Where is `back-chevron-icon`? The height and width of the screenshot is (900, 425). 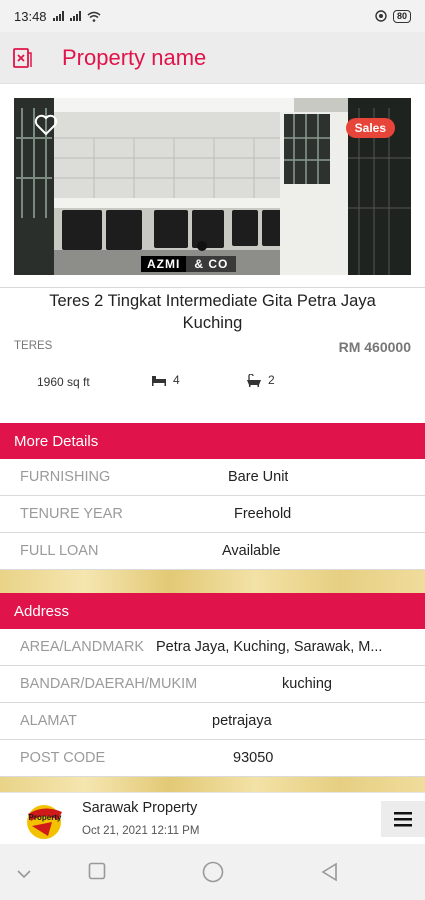
back-chevron-icon is located at coordinates (24, 875).